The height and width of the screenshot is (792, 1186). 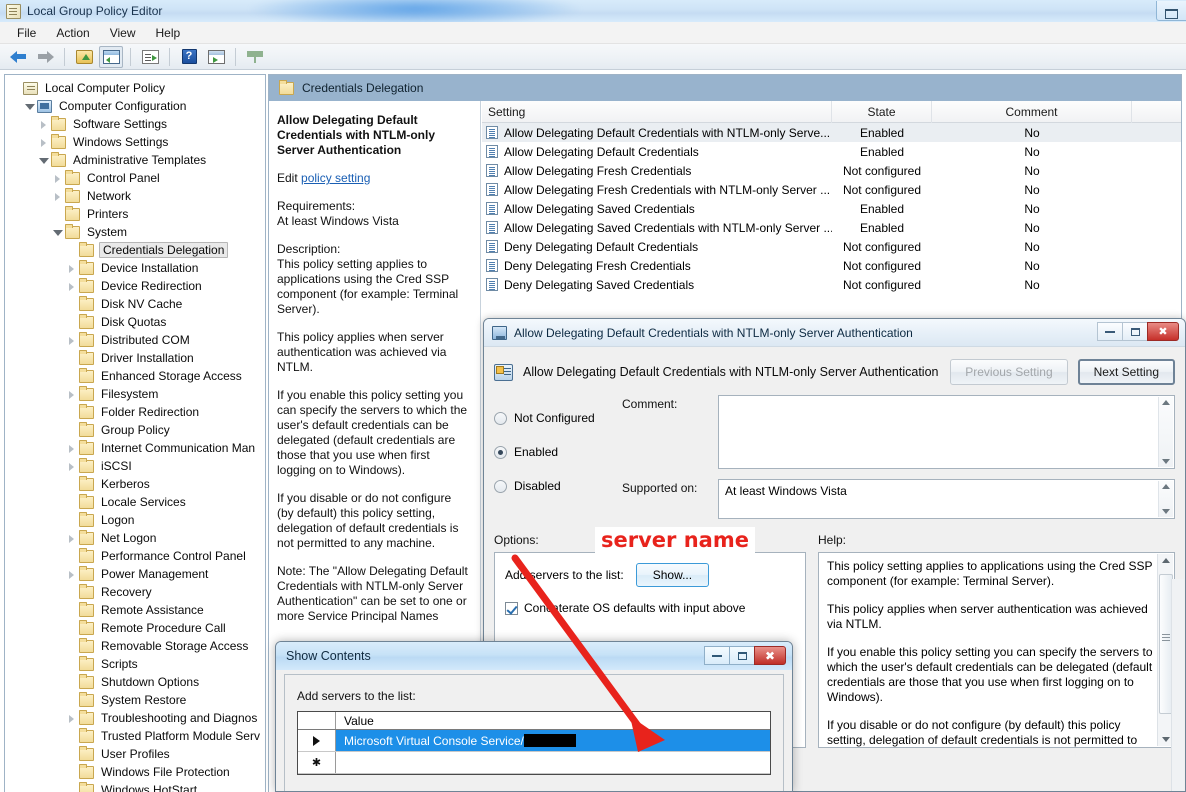 I want to click on menu-action: Action, so click(x=72, y=33).